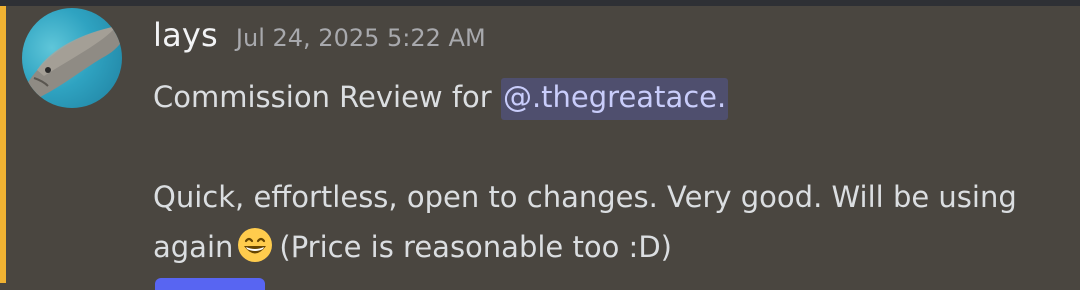  I want to click on grinning-face-icon, so click(255, 245).